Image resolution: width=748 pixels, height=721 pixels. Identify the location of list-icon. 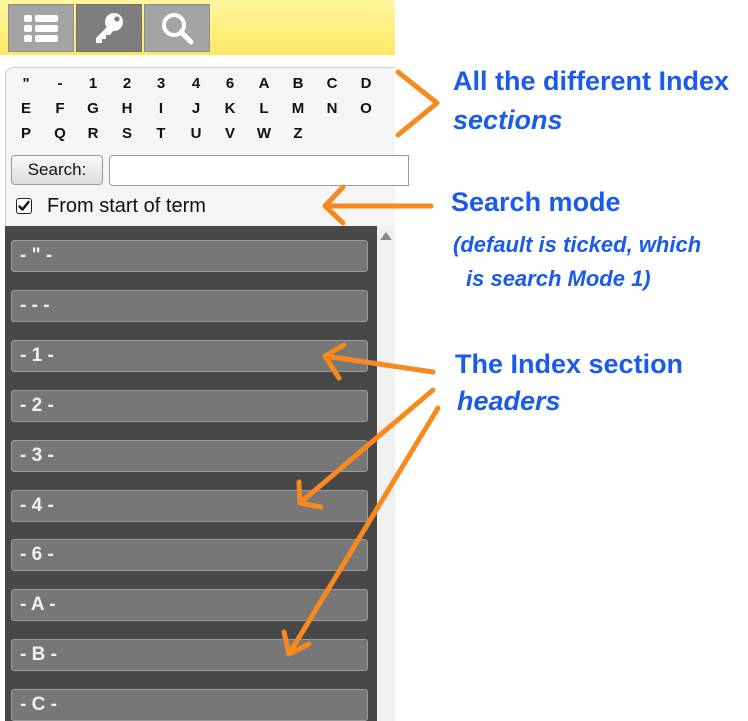
(41, 28).